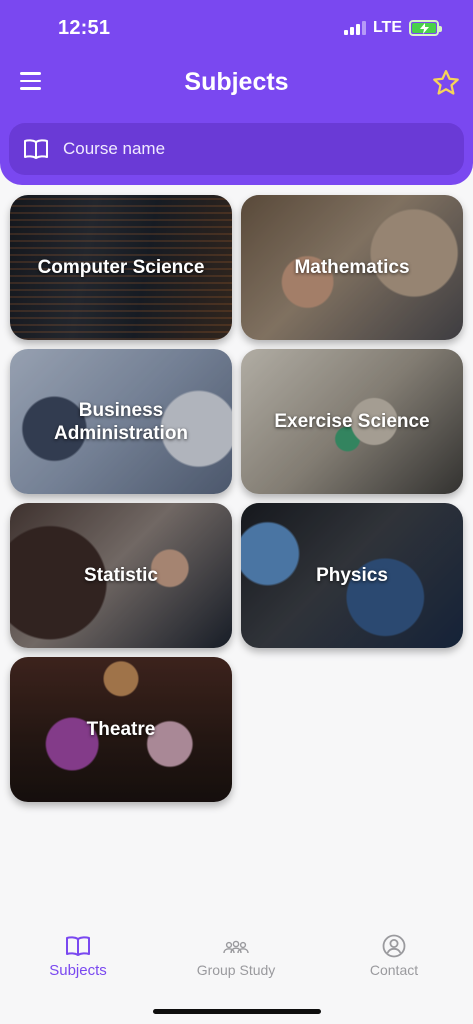 The width and height of the screenshot is (473, 1024). I want to click on user-circle-icon, so click(394, 946).